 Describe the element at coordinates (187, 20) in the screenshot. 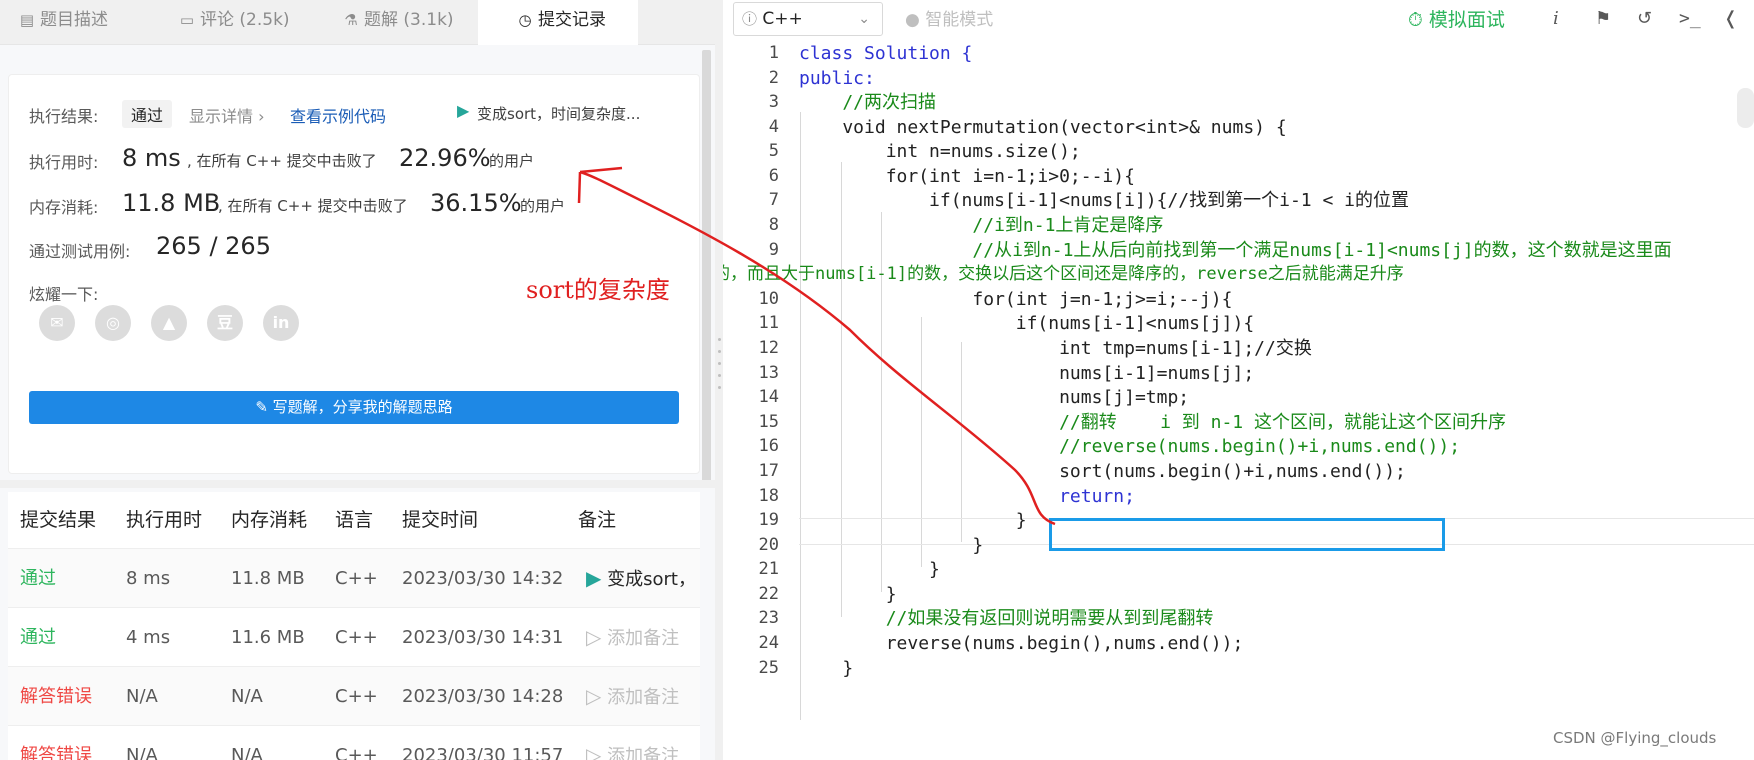

I see `comment-icon: ▭` at that location.